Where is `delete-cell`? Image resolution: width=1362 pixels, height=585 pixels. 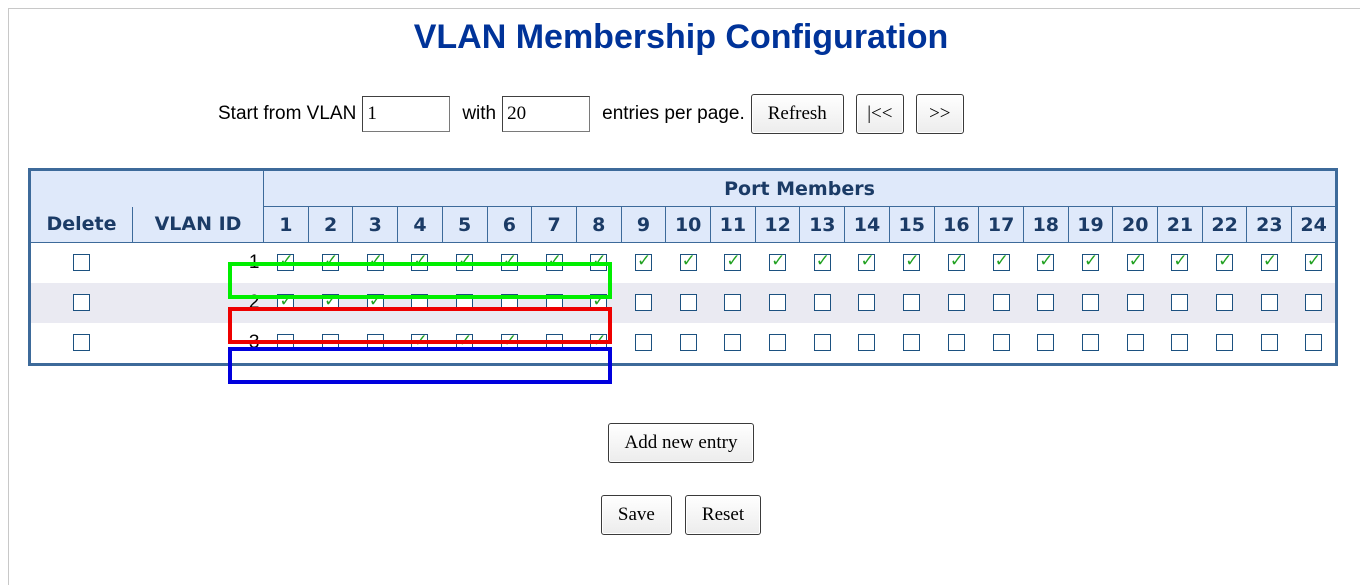
delete-cell is located at coordinates (81, 303).